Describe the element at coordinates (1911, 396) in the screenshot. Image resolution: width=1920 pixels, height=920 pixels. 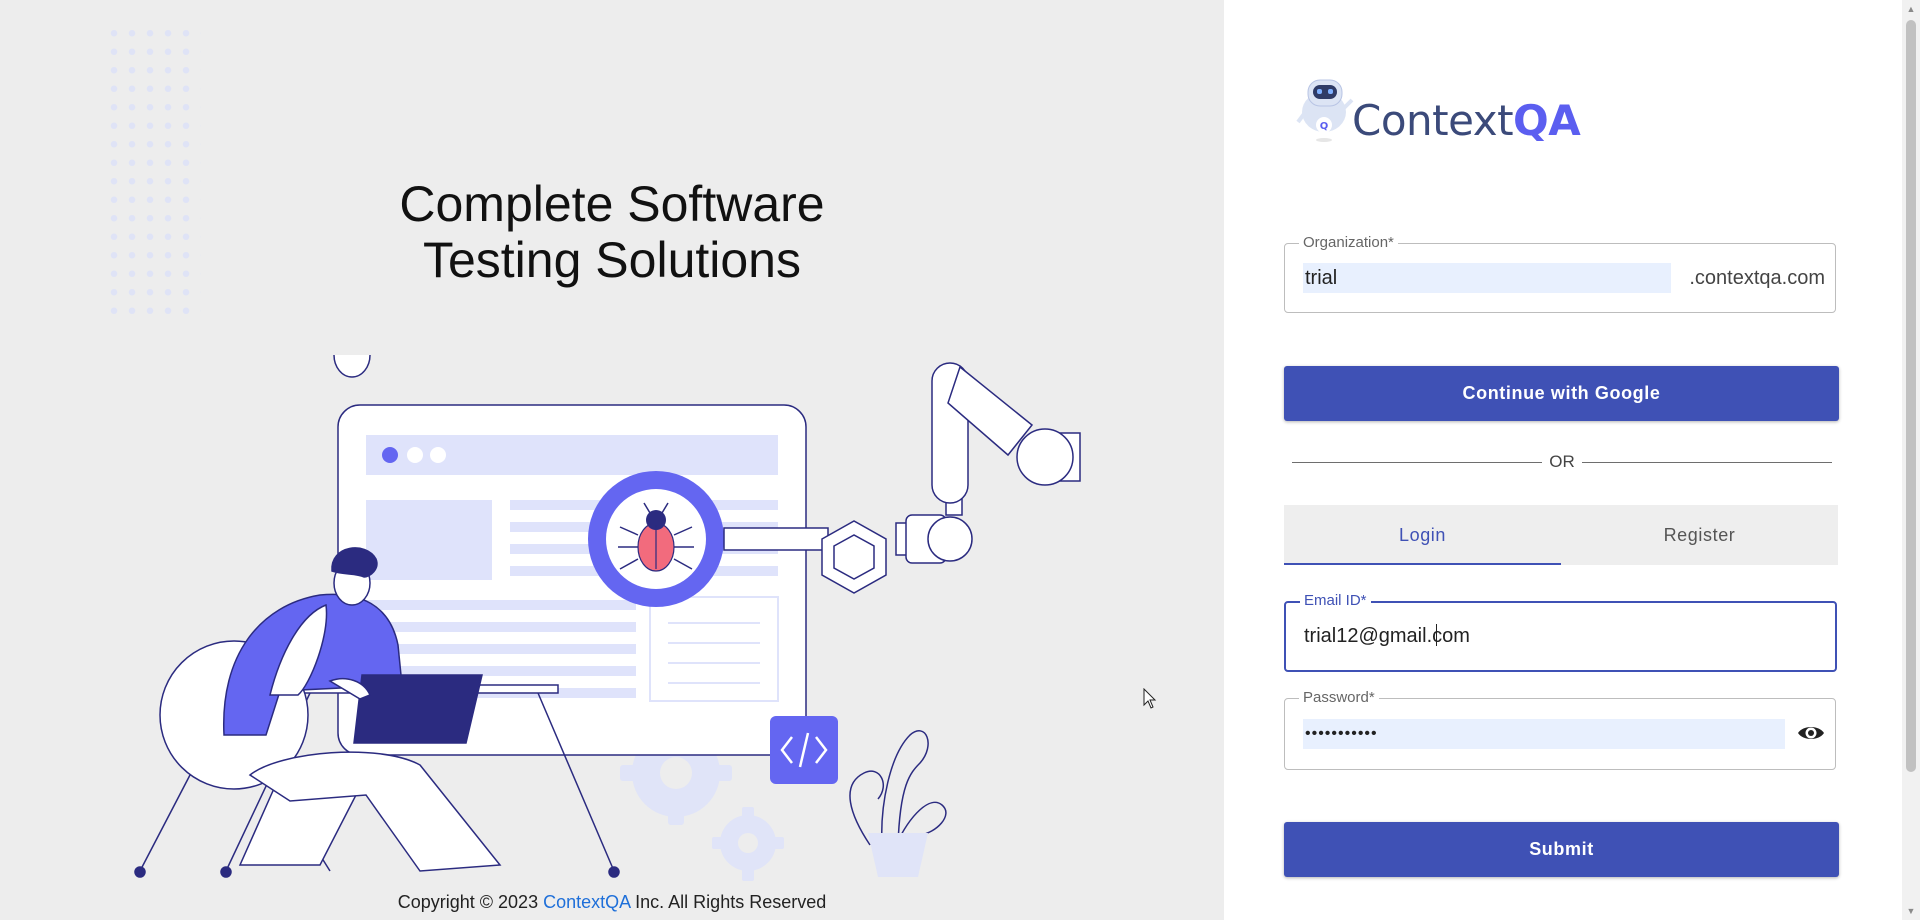
I see `scrollbar-thumb` at that location.